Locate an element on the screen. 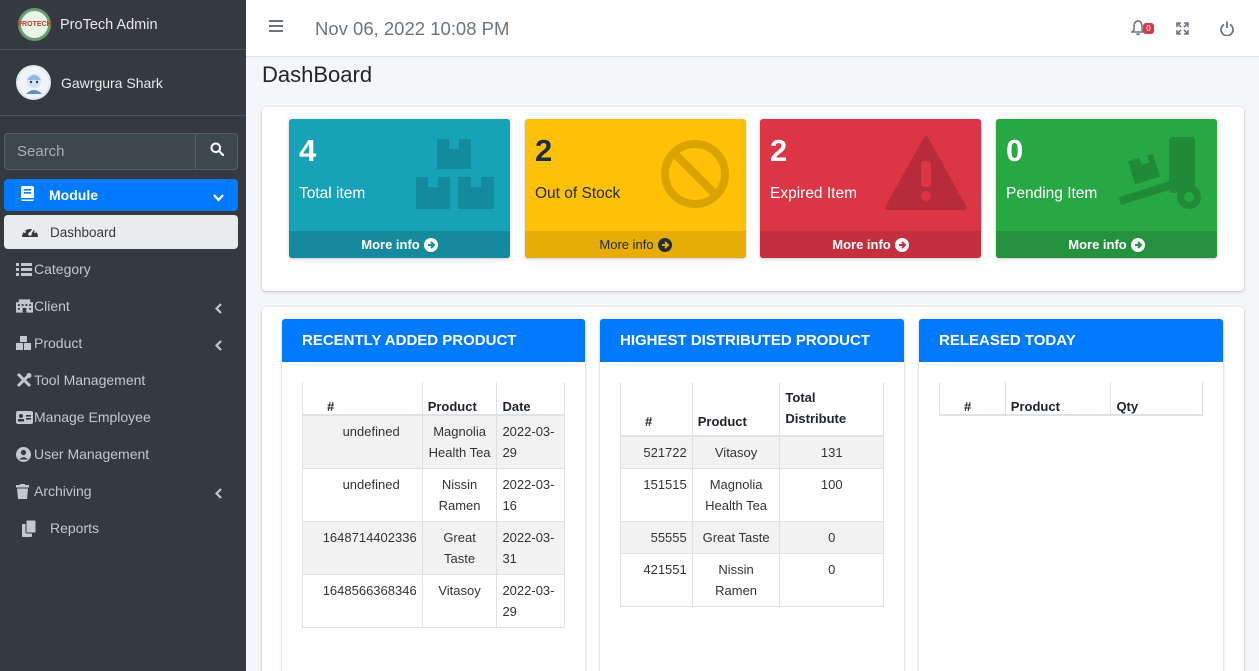 This screenshot has width=1259, height=671. table-row: 55555 Great Taste 0 is located at coordinates (752, 537).